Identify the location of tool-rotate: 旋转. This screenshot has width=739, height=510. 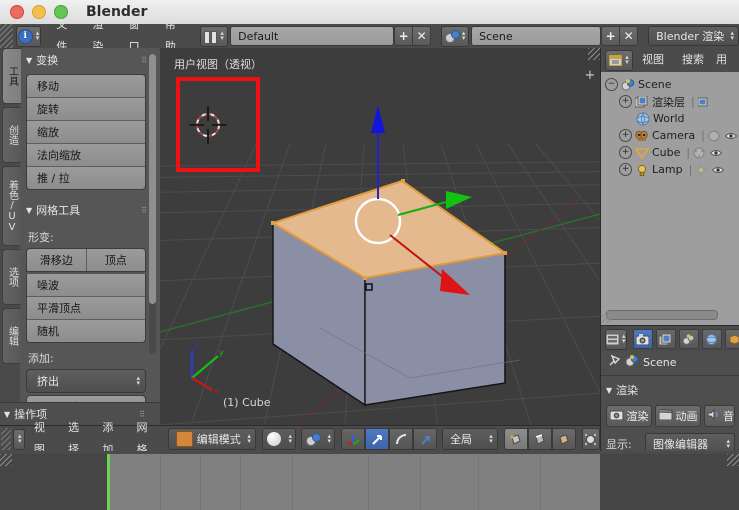
(86, 109).